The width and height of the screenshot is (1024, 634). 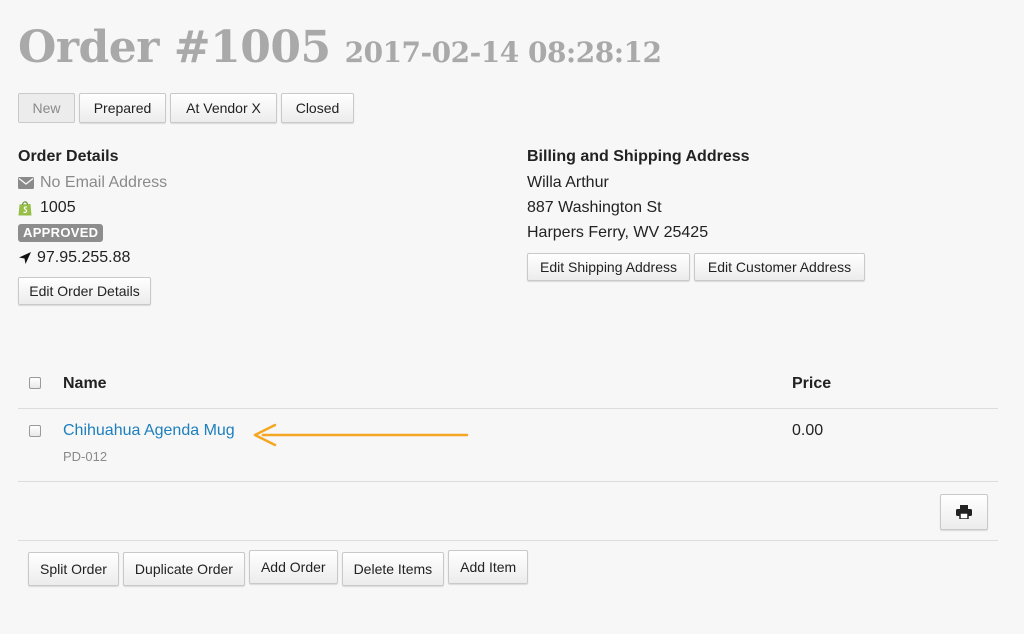 I want to click on edit-shipping-address-button: Edit Shipping Address, so click(x=608, y=267).